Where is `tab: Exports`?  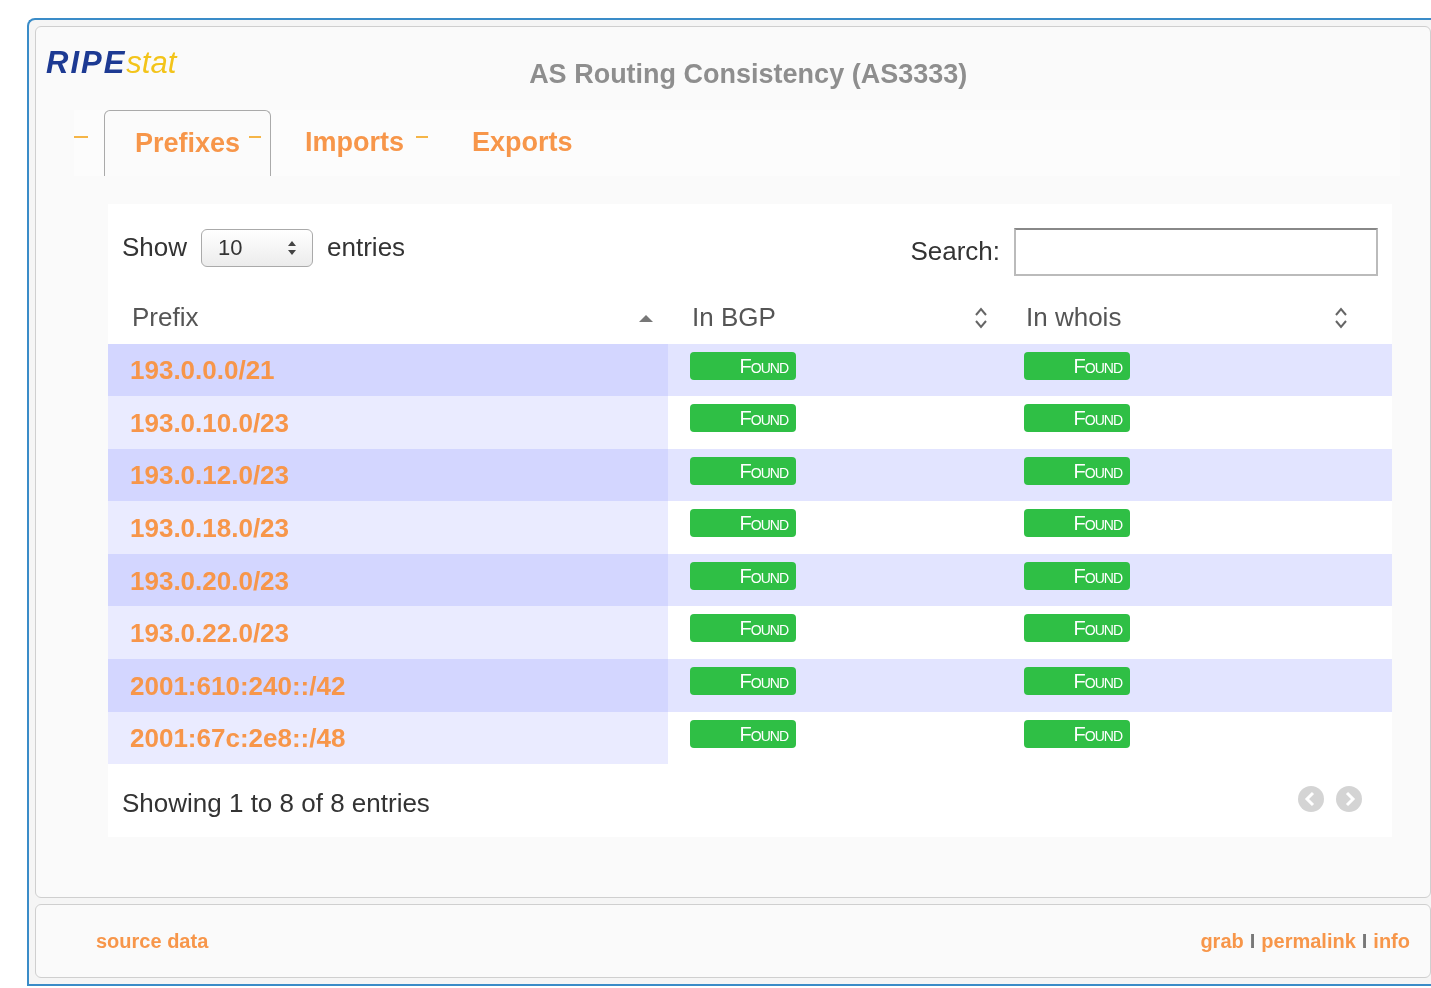
tab: Exports is located at coordinates (522, 142).